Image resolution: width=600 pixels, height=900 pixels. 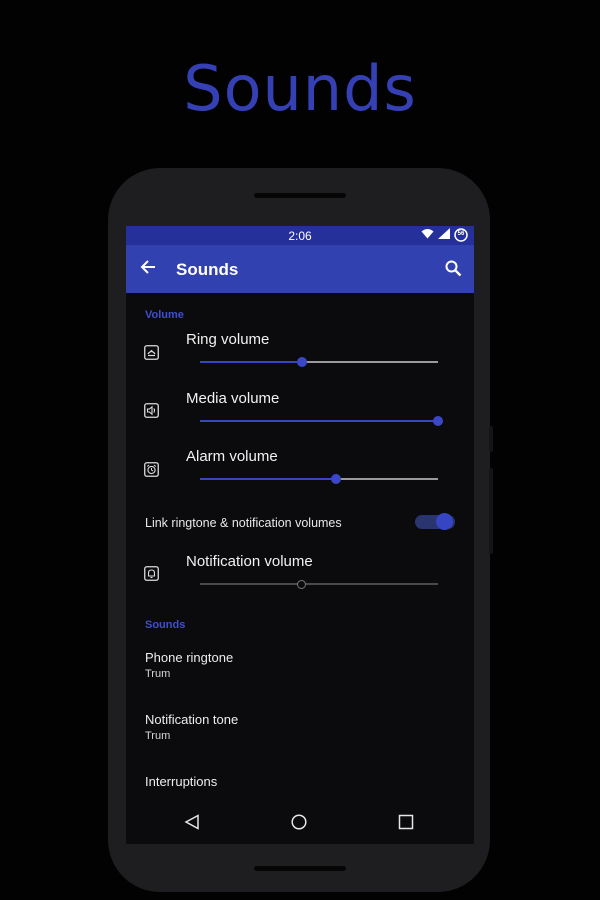 I want to click on phone-ringtone-value: Trum, so click(x=158, y=674).